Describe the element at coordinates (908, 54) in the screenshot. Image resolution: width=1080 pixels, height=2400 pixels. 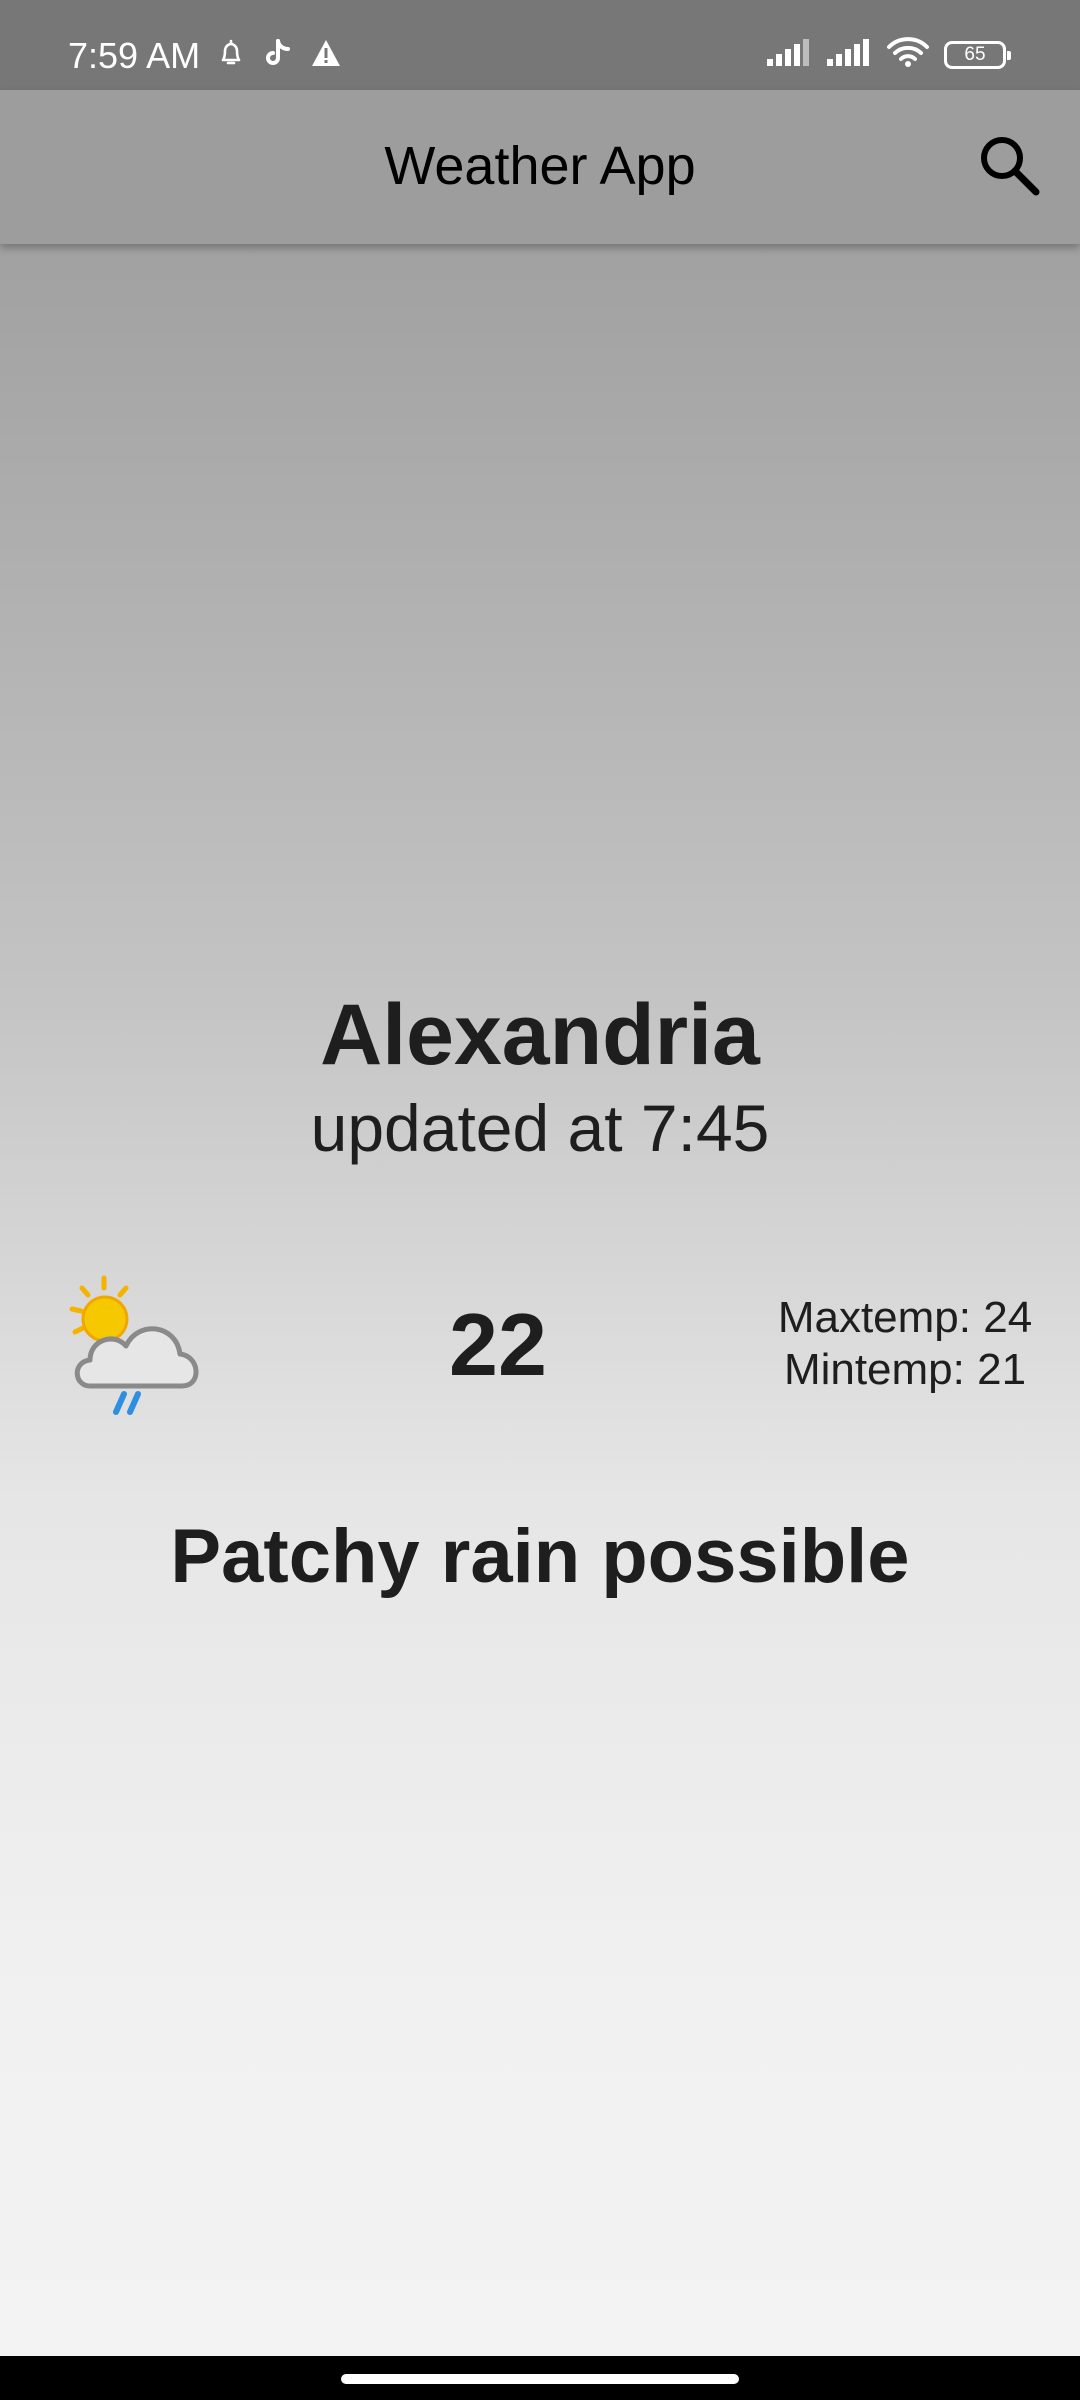
I see `wifi-icon` at that location.